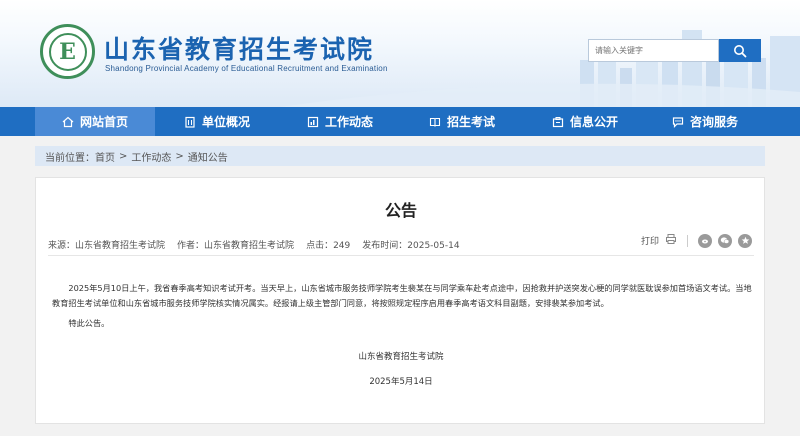 This screenshot has width=800, height=436. I want to click on article-tools: 打印, so click(696, 240).